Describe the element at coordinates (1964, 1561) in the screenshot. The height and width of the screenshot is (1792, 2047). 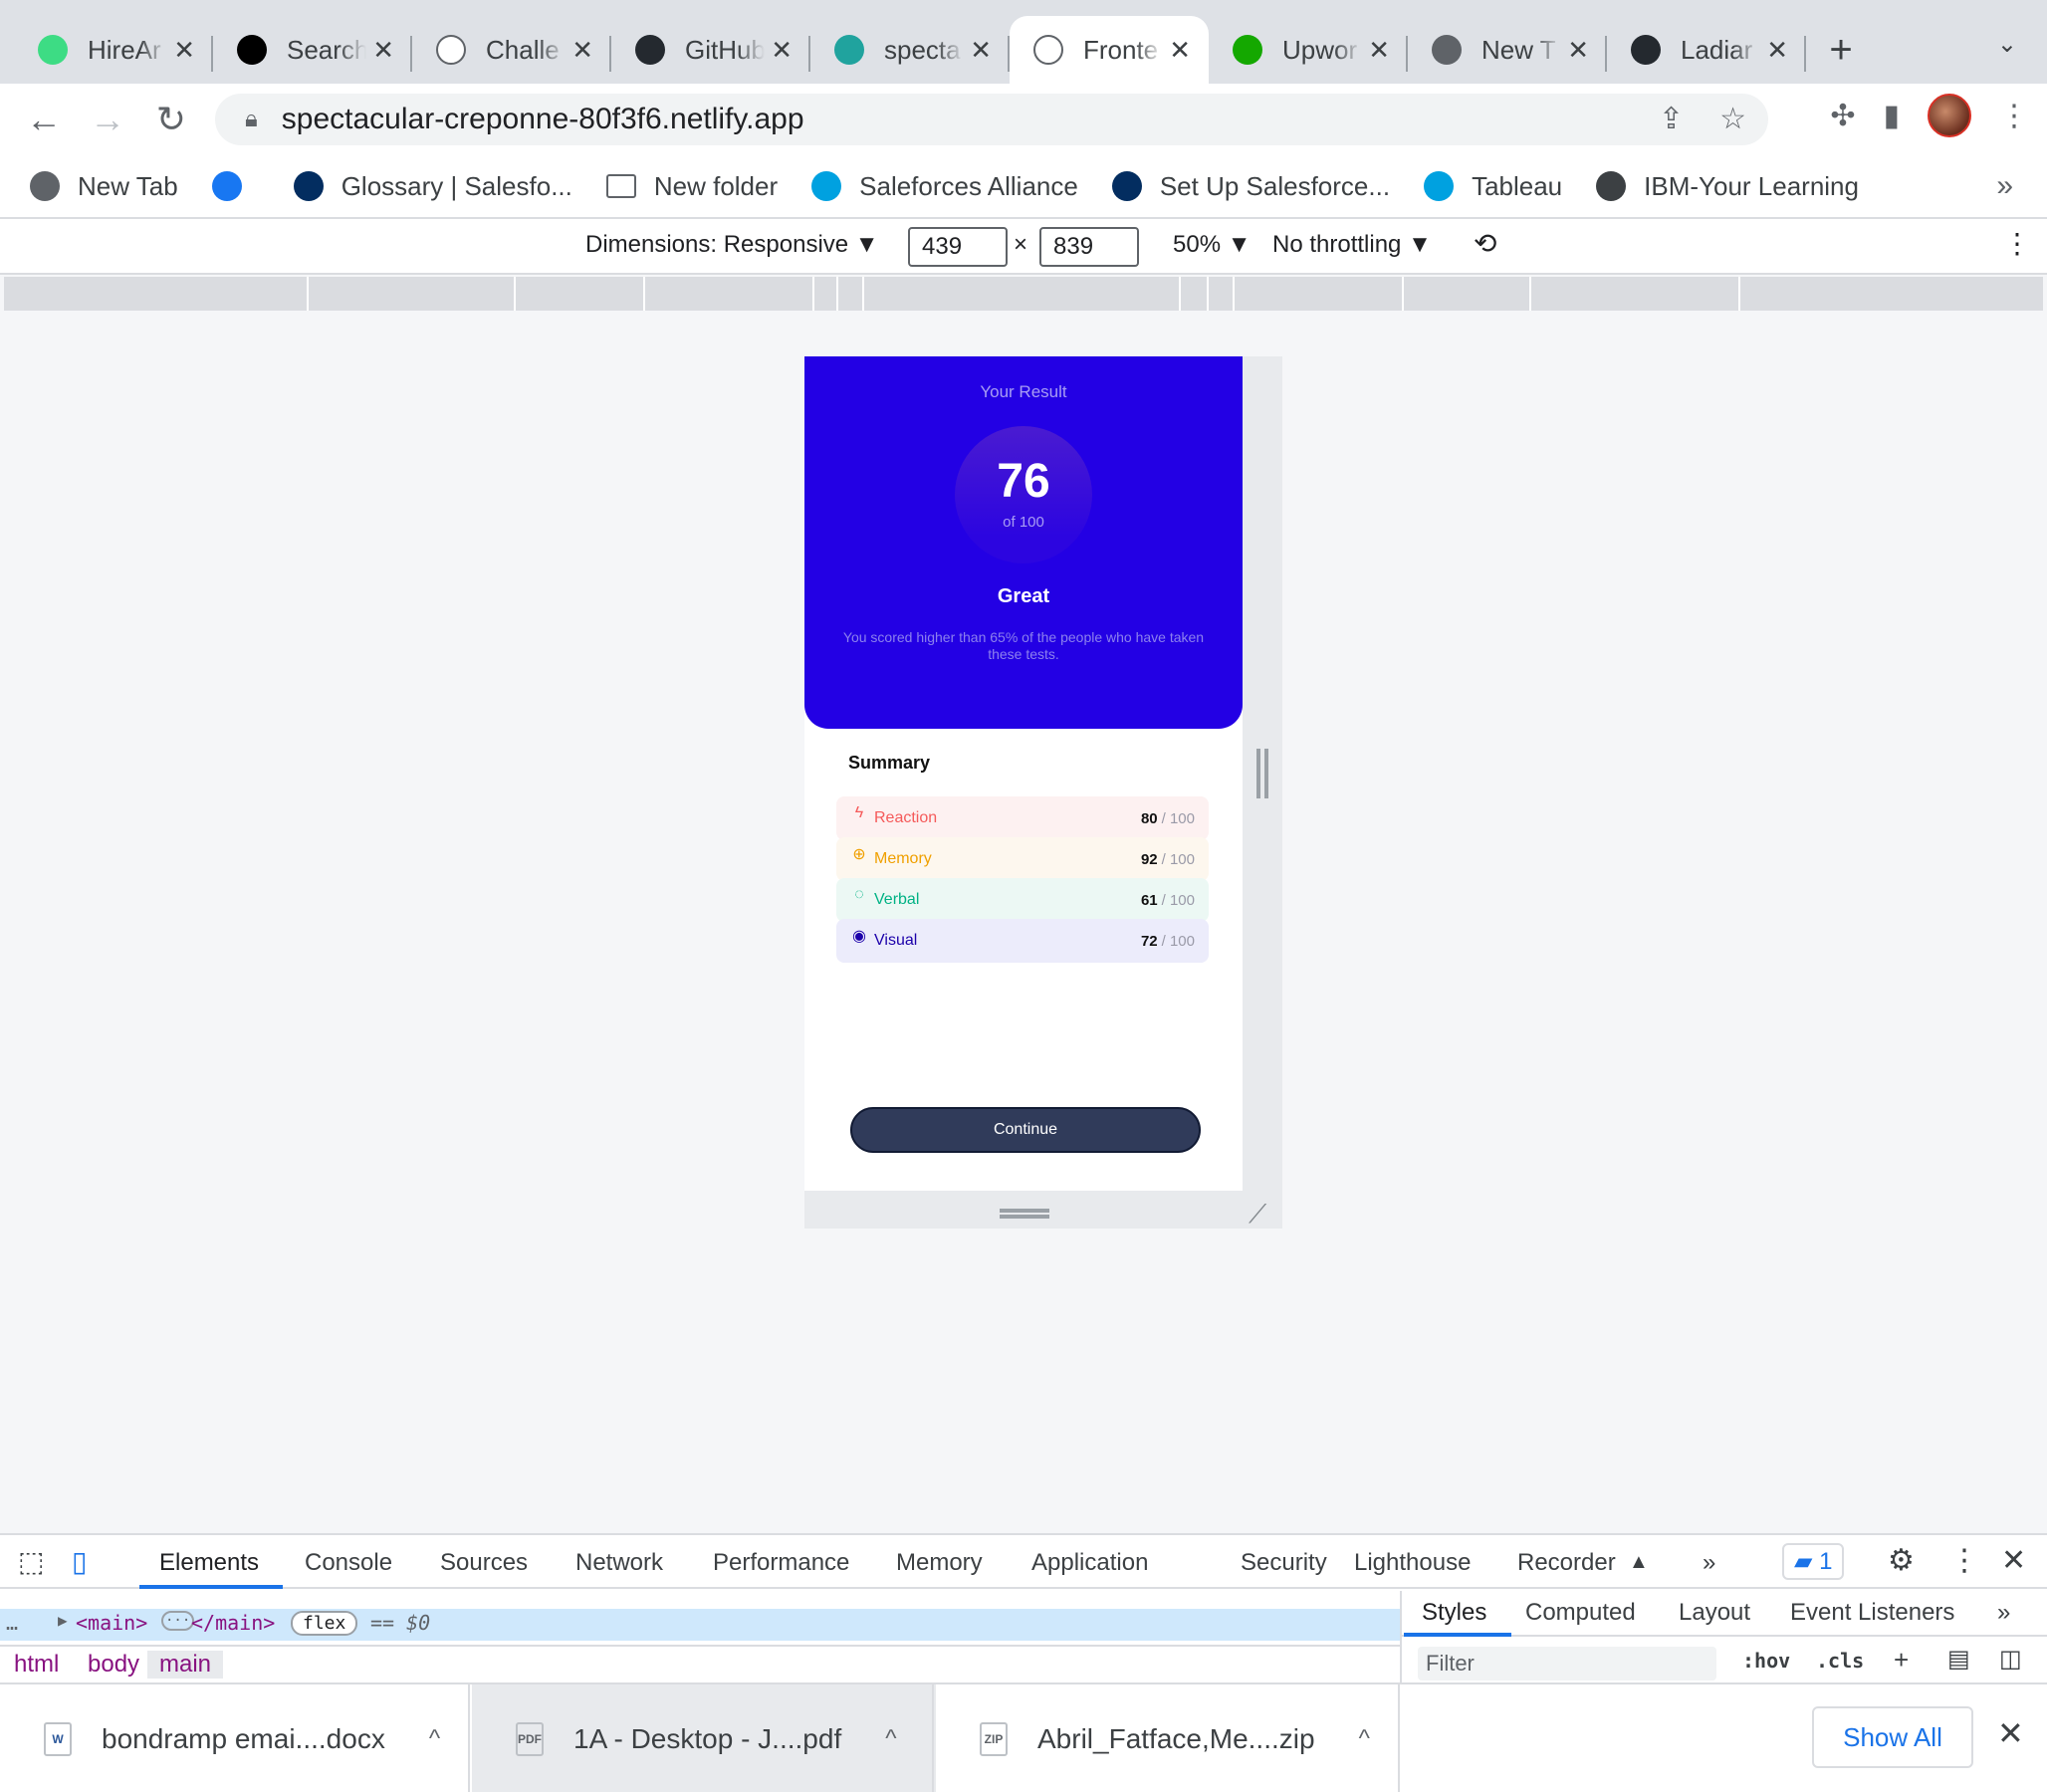
I see `devtools-menu-icon: ⋮` at that location.